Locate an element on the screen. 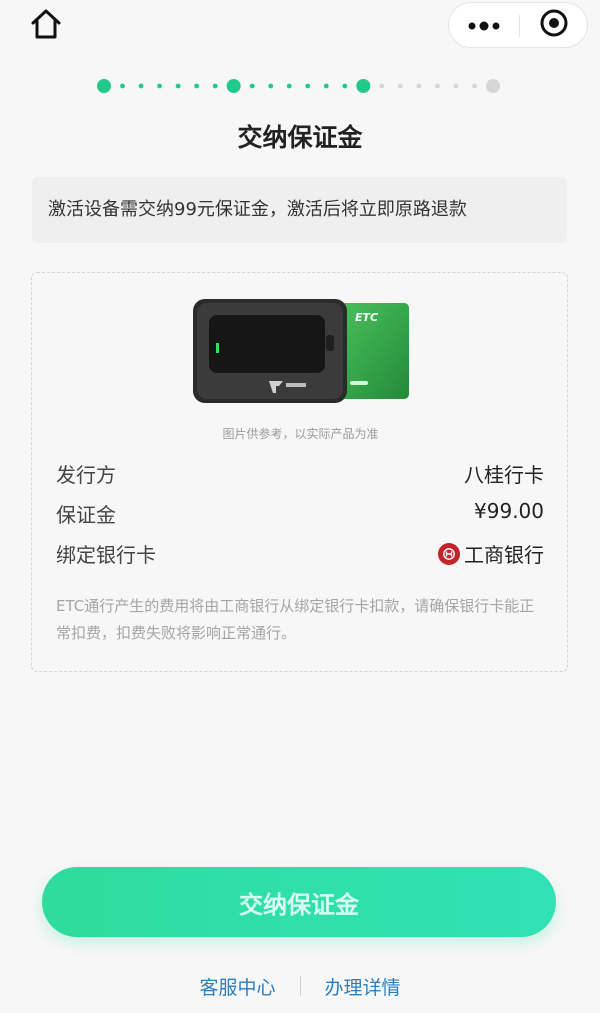  etc-card-label: ETC is located at coordinates (366, 317).